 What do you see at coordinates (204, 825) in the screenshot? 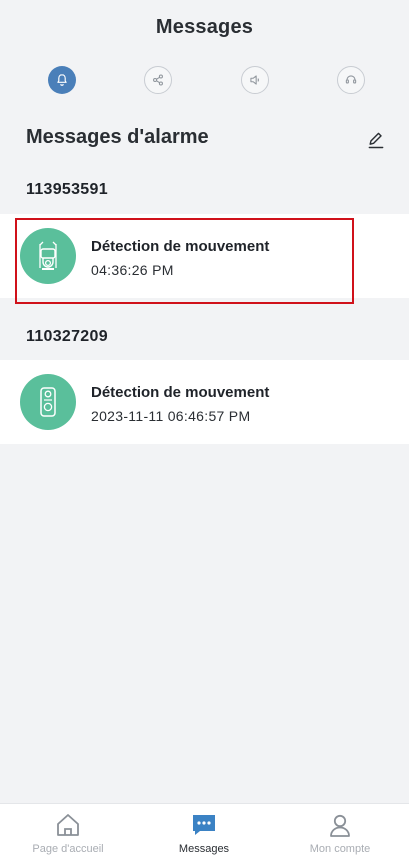
I see `chat-icon` at bounding box center [204, 825].